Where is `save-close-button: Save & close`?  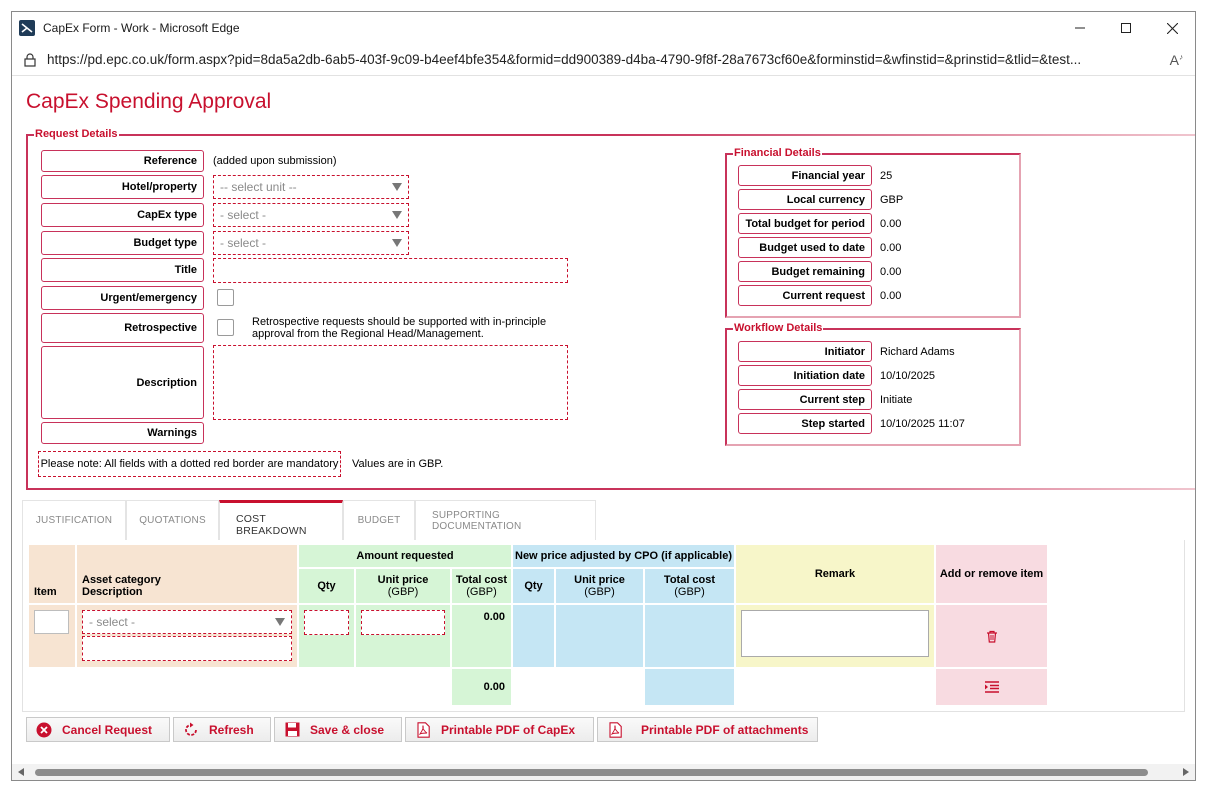
save-close-button: Save & close is located at coordinates (338, 729).